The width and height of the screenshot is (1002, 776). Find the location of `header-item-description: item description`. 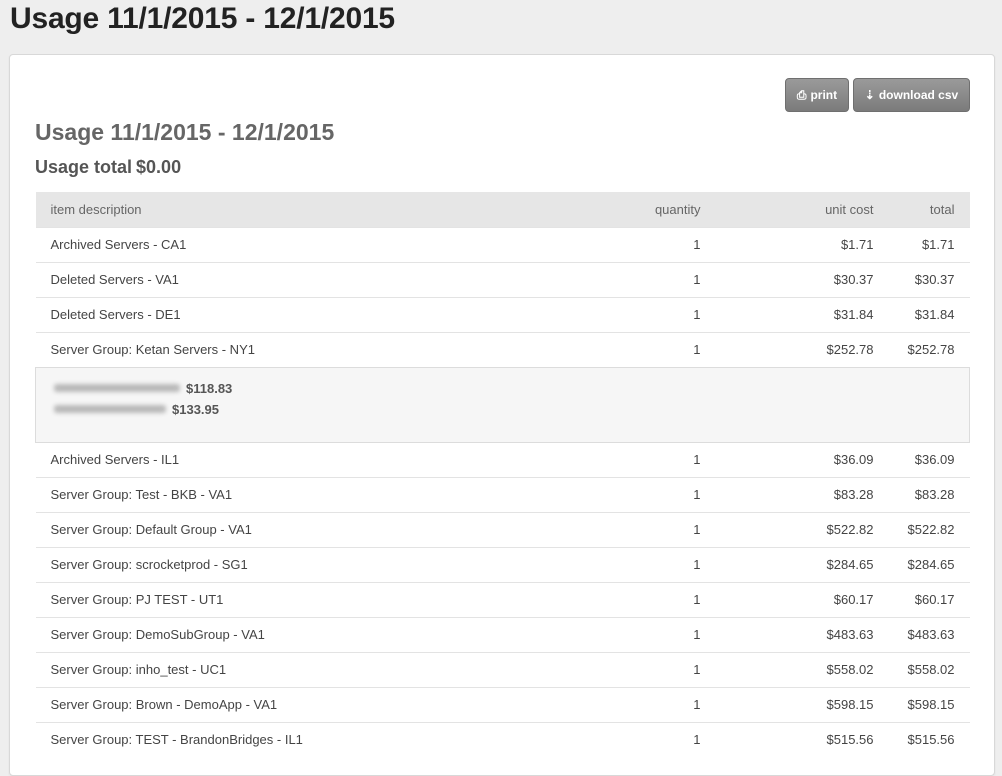

header-item-description: item description is located at coordinates (96, 209).